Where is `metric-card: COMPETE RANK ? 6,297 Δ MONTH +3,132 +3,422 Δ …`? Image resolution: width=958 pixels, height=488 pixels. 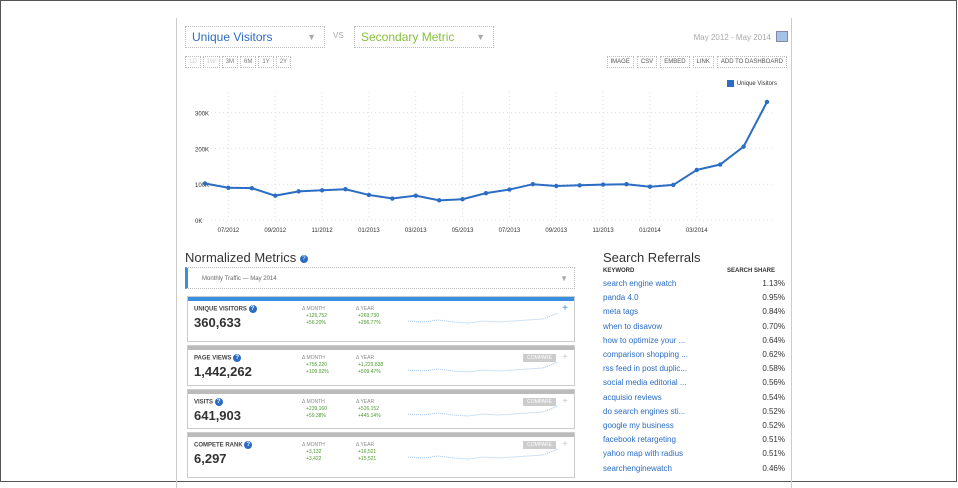
metric-card: COMPETE RANK ? 6,297 Δ MONTH +3,132 +3,422 Δ … is located at coordinates (381, 455).